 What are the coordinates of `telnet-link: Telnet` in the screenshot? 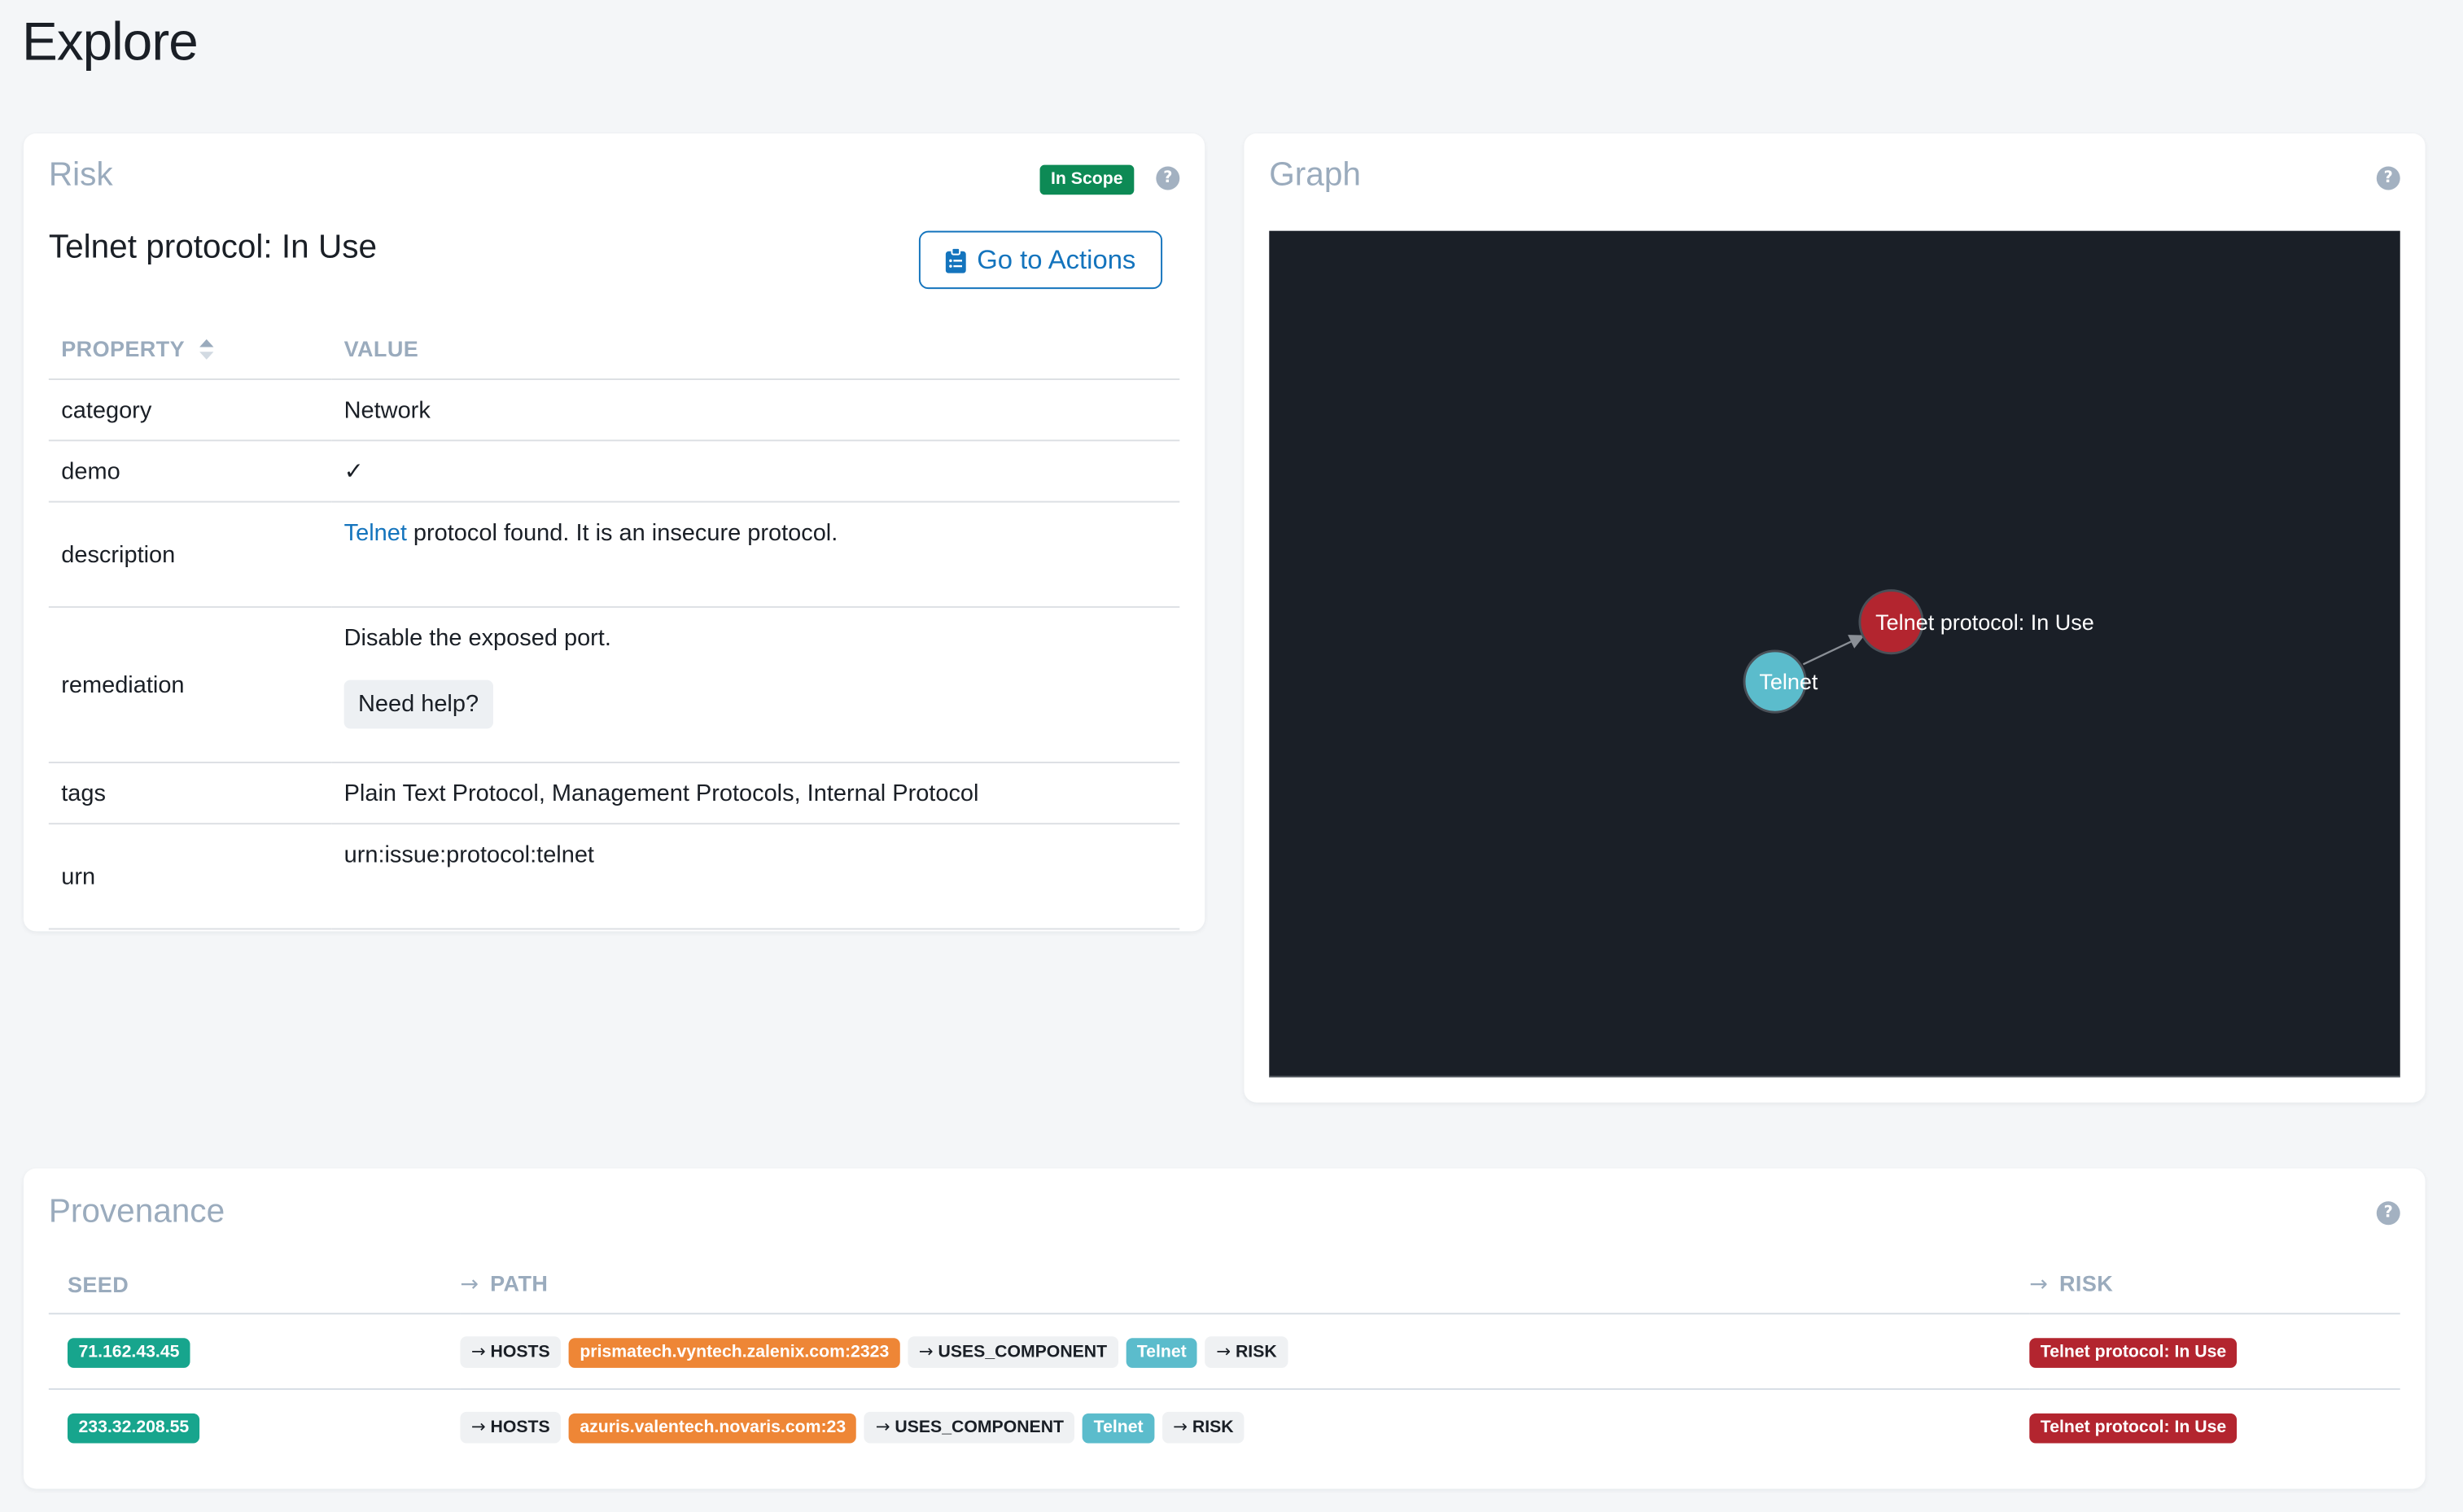 It's located at (375, 533).